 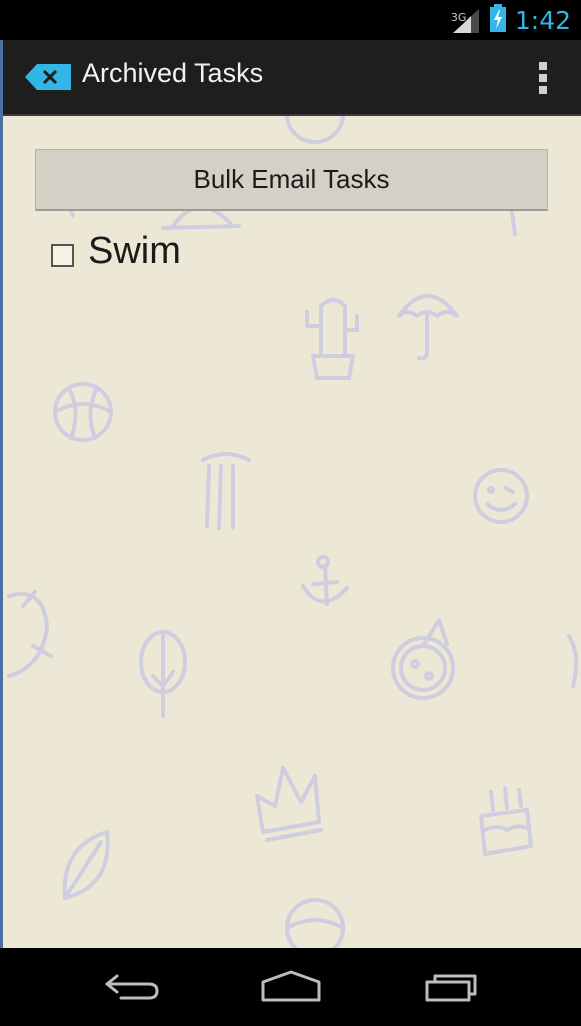 What do you see at coordinates (291, 180) in the screenshot?
I see `bulk-email-tasks-button: Bulk Email Tasks` at bounding box center [291, 180].